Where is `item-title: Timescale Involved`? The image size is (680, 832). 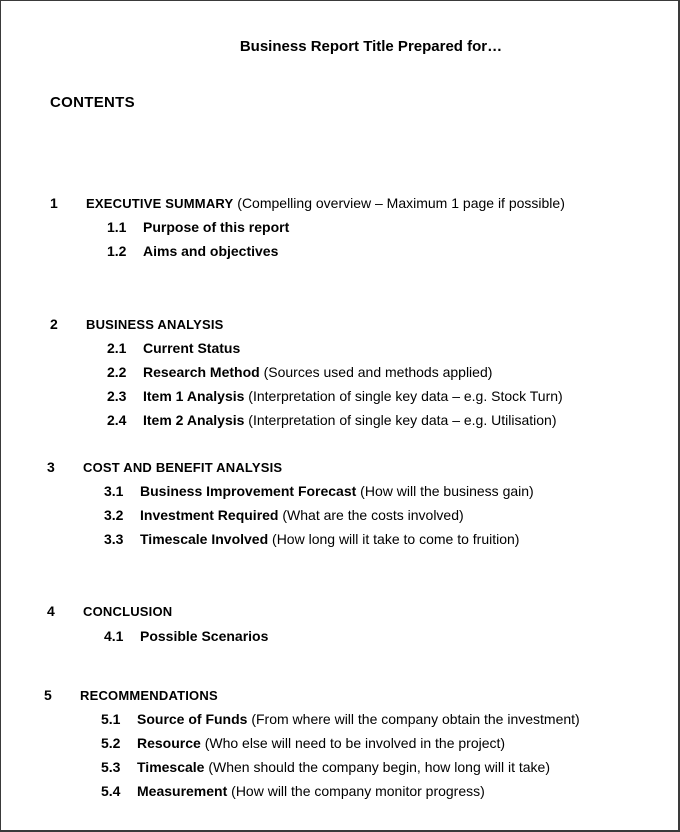 item-title: Timescale Involved is located at coordinates (204, 539).